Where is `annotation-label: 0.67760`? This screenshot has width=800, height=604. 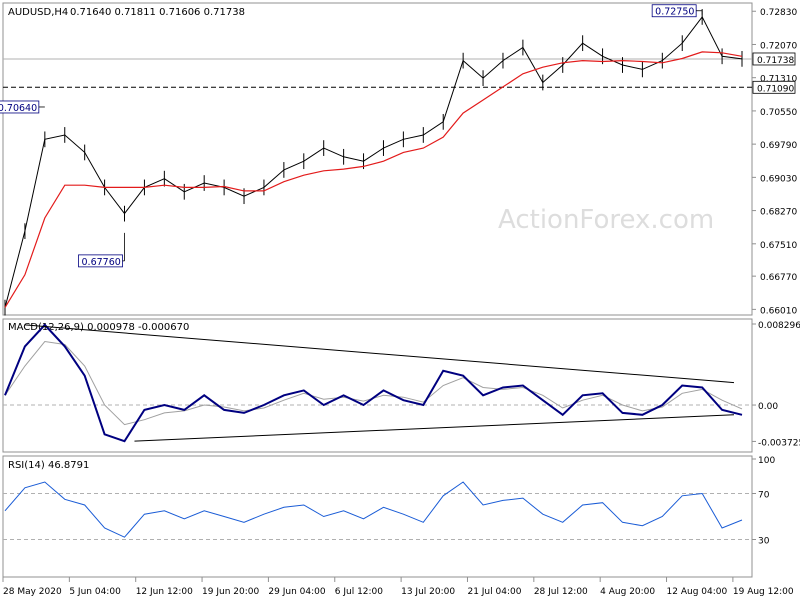
annotation-label: 0.67760 is located at coordinates (101, 262).